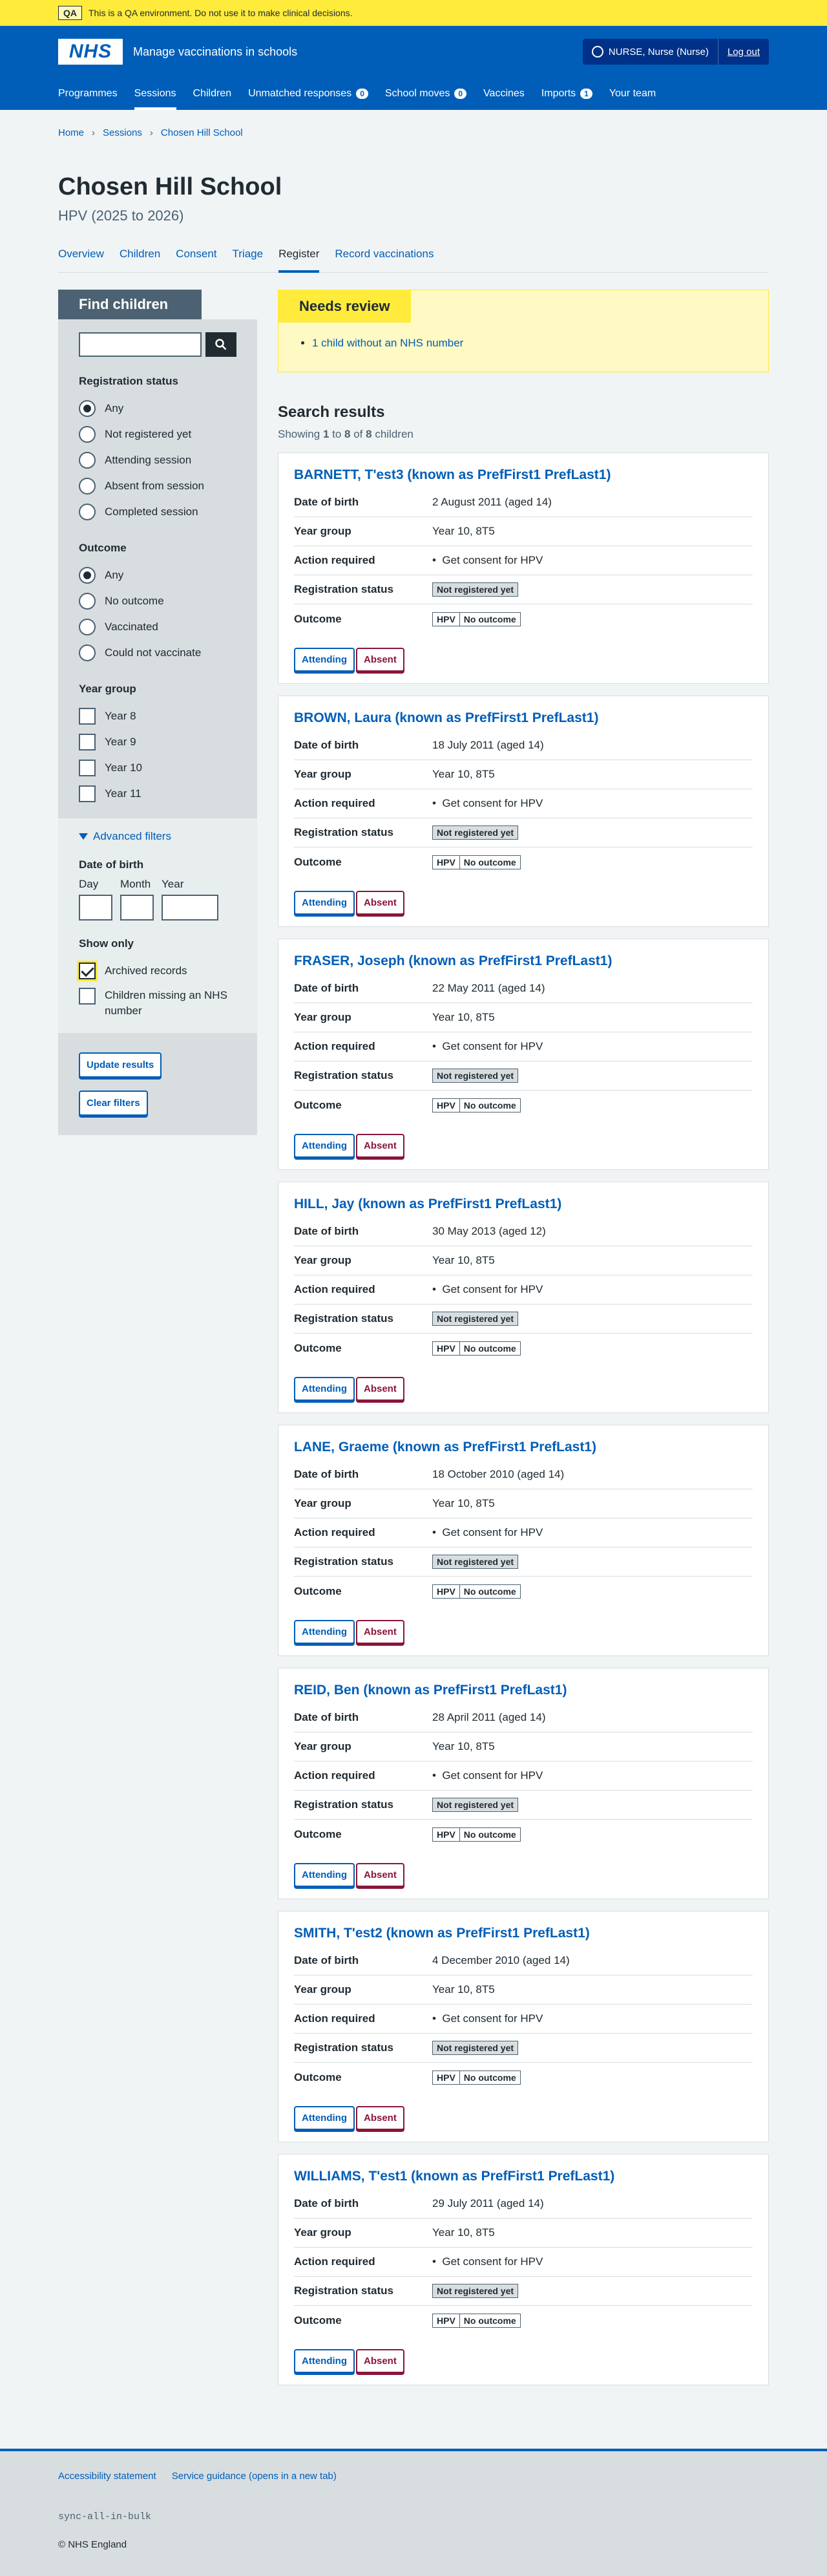 The height and width of the screenshot is (2576, 827). Describe the element at coordinates (81, 258) in the screenshot. I see `tab-overview: Overview` at that location.